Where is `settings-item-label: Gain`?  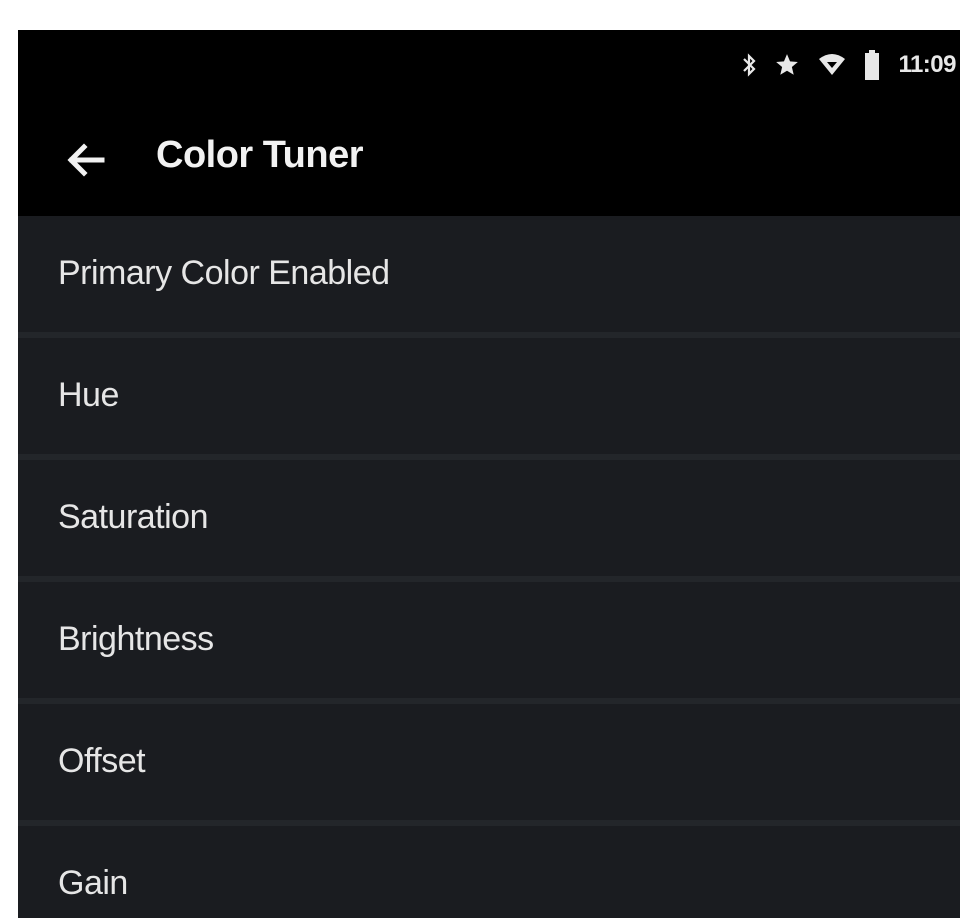 settings-item-label: Gain is located at coordinates (93, 883).